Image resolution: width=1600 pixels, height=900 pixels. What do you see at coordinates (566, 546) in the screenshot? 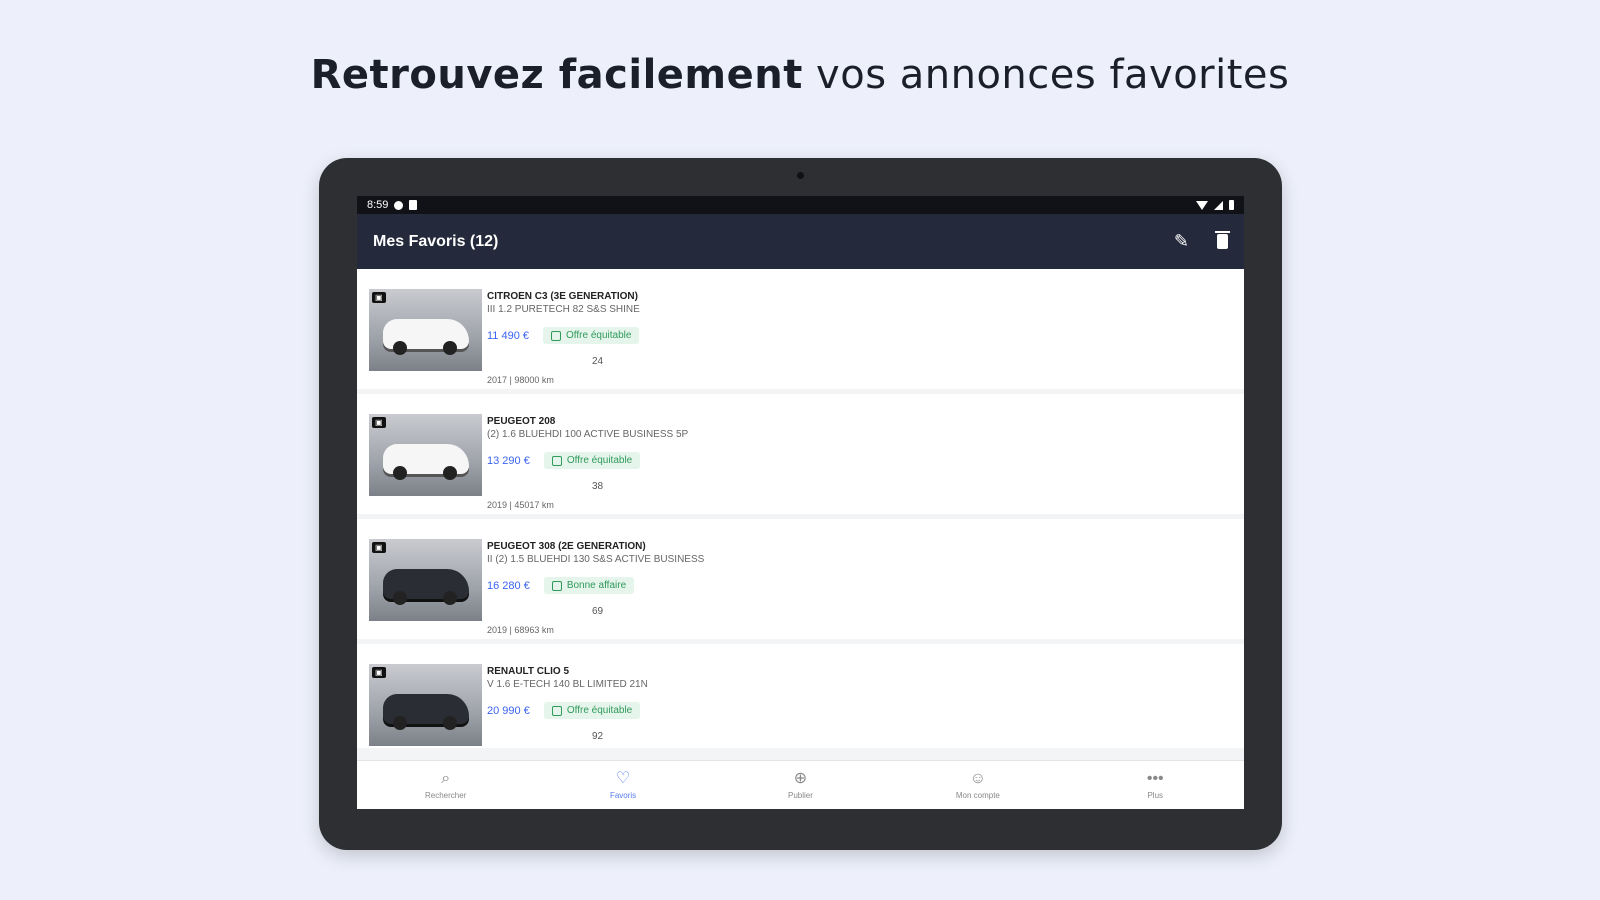
I see `listing-model: PEUGEOT 308 (2E GENERATION)` at bounding box center [566, 546].